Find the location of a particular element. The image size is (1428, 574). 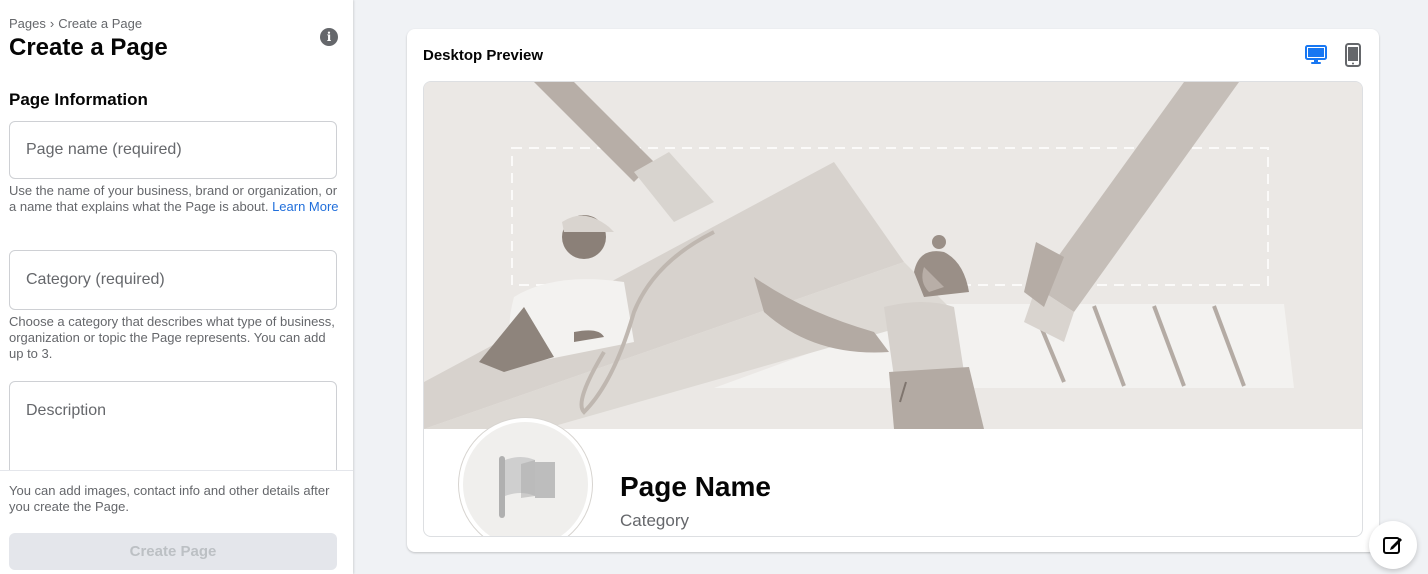

category-input is located at coordinates (173, 280).